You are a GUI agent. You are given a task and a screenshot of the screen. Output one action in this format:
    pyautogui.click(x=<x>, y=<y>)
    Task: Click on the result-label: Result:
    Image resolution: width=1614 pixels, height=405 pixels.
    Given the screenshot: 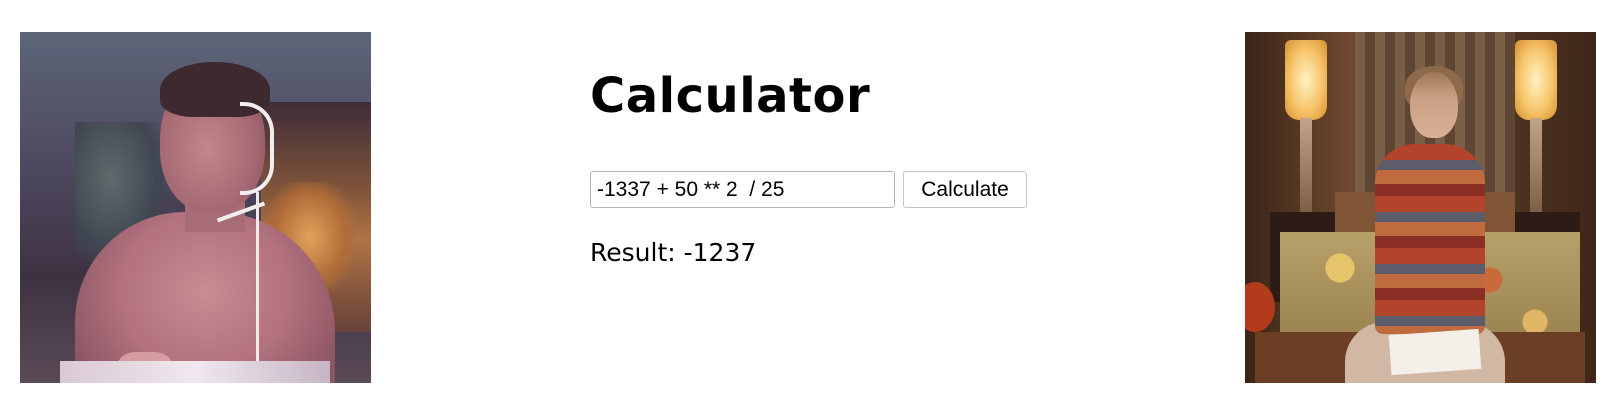 What is the action you would take?
    pyautogui.click(x=633, y=252)
    